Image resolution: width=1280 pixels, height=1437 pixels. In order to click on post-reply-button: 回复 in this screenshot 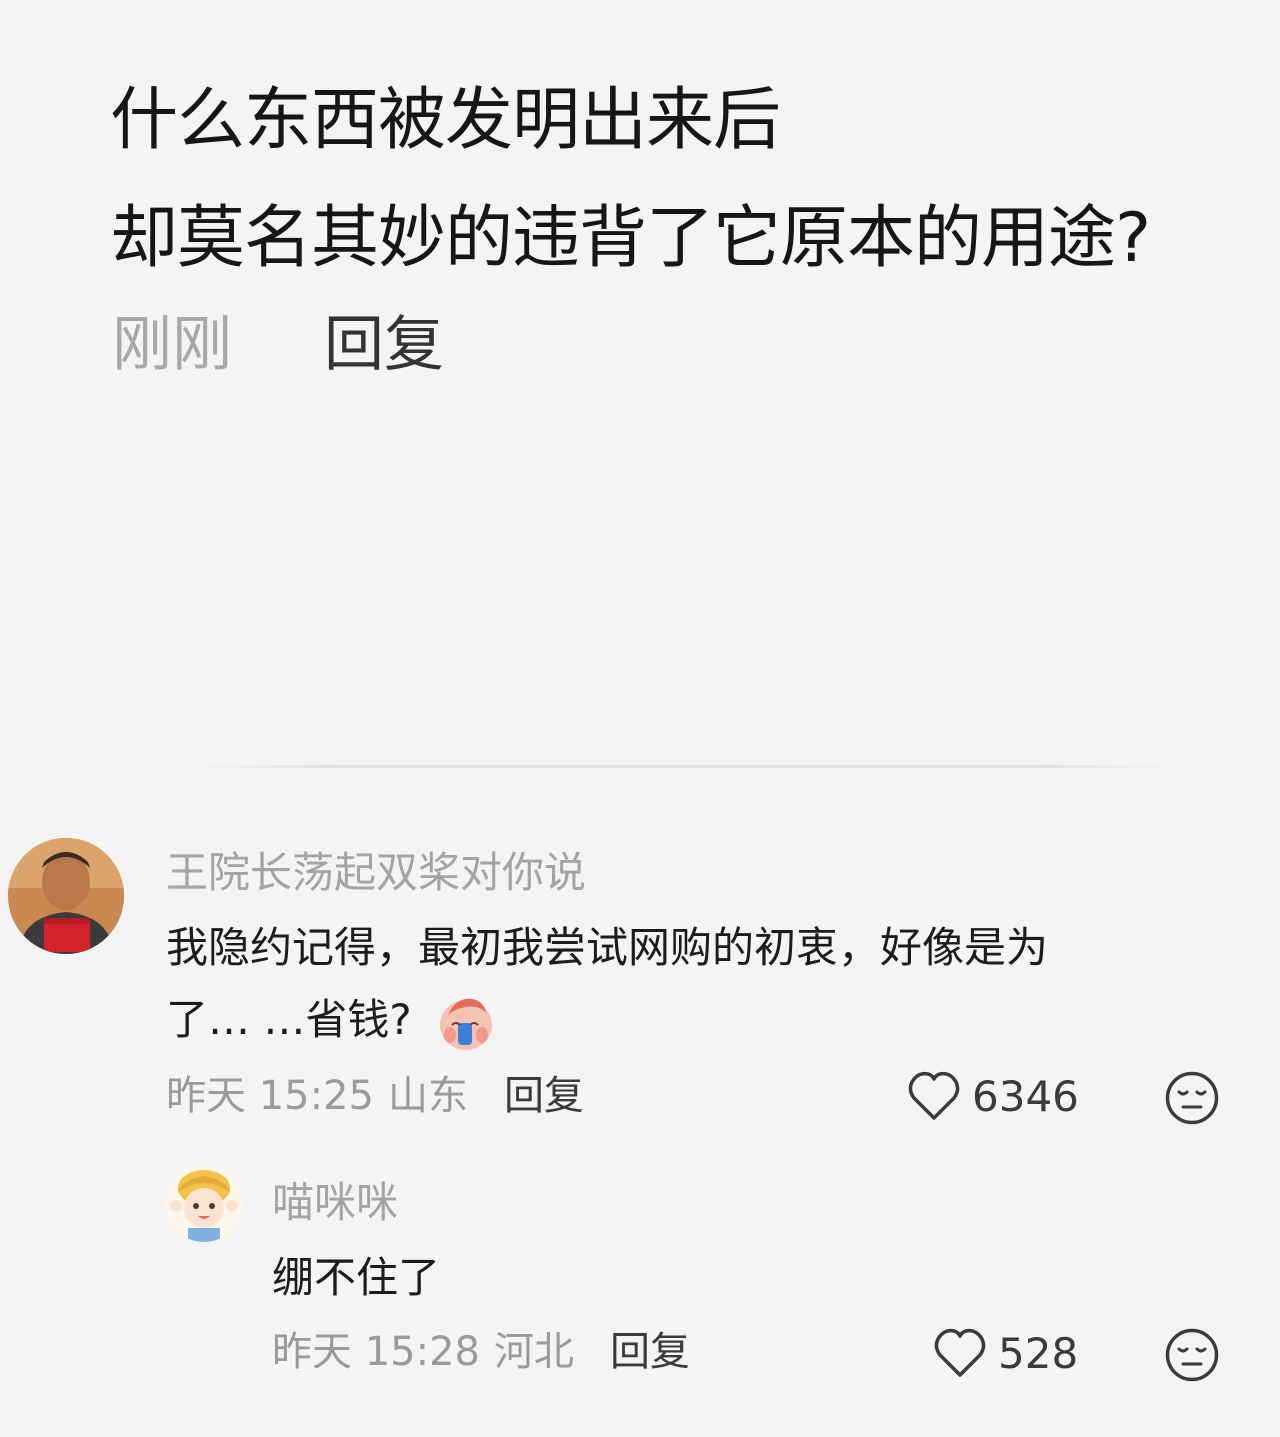, I will do `click(384, 345)`.